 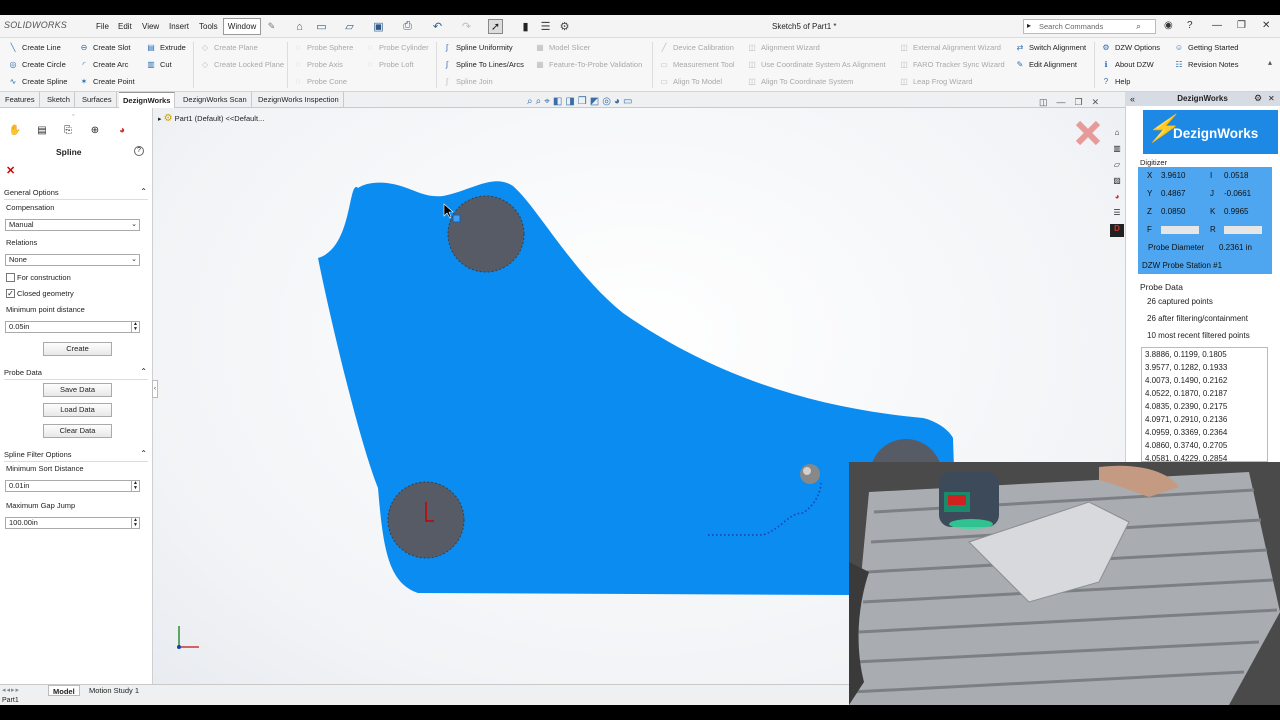 What do you see at coordinates (1046, 64) in the screenshot?
I see `edit-alignment-button: ✎ Edit Alignment` at bounding box center [1046, 64].